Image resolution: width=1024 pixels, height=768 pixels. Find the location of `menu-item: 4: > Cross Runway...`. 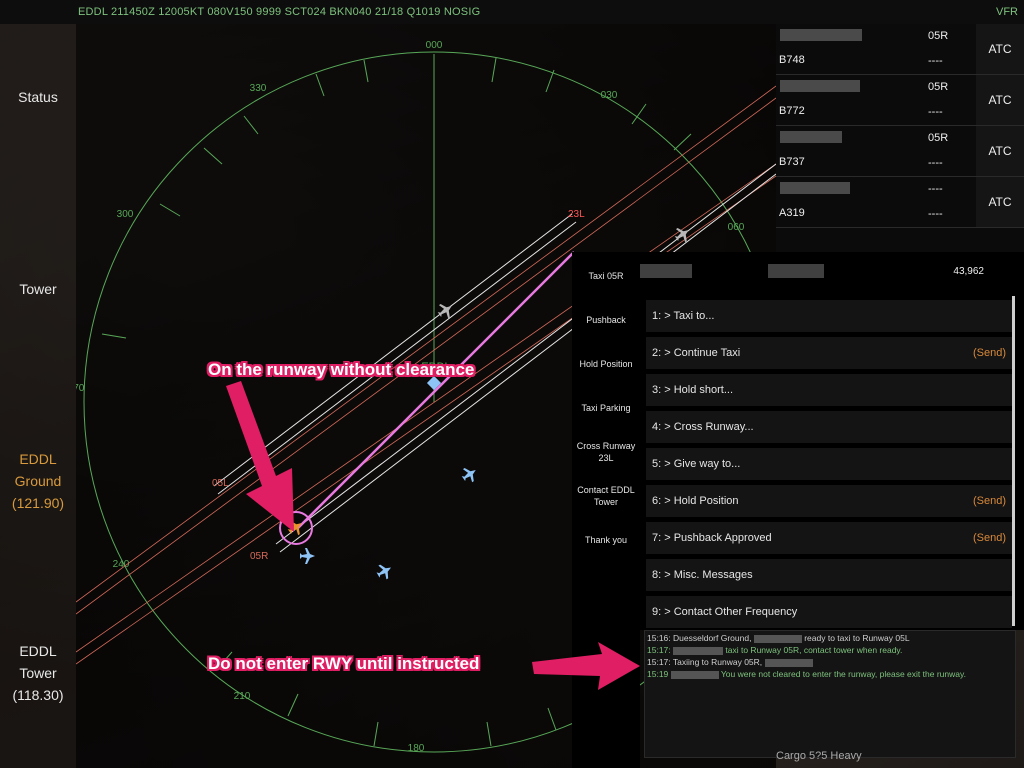

menu-item: 4: > Cross Runway... is located at coordinates (829, 427).